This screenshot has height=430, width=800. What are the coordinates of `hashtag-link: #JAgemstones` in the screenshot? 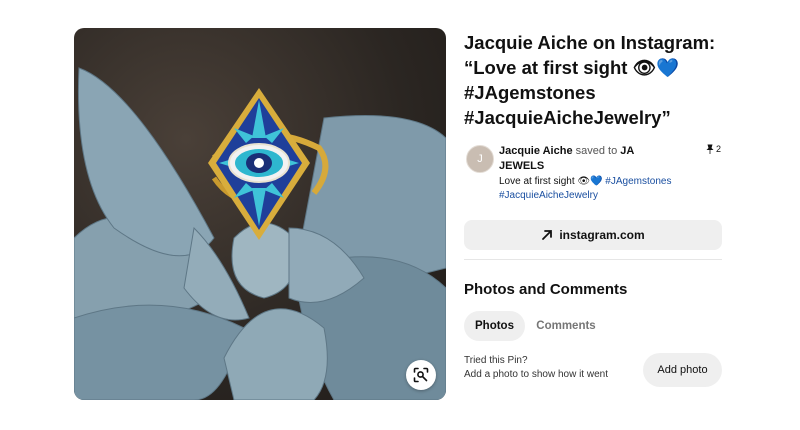 It's located at (638, 181).